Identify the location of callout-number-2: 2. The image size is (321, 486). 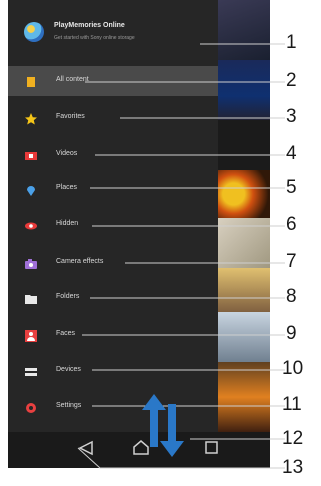
(291, 80).